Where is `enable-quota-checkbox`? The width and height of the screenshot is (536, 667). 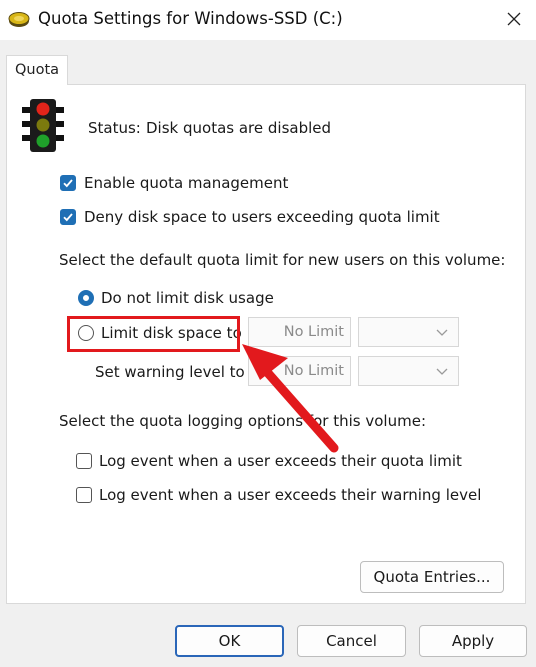
enable-quota-checkbox is located at coordinates (68, 183).